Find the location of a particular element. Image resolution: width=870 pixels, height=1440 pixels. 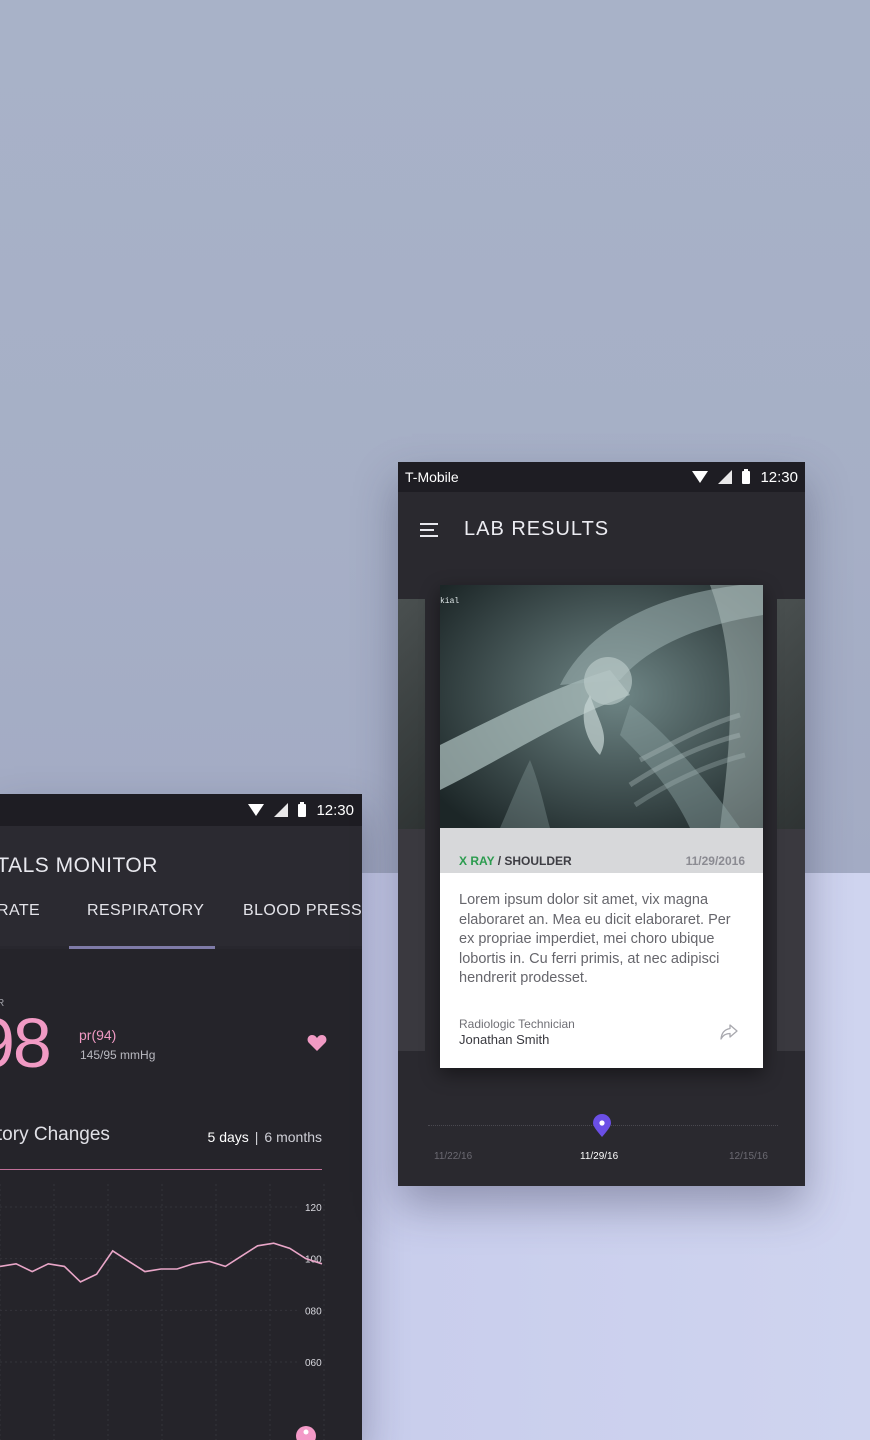

menu-icon is located at coordinates (429, 530).